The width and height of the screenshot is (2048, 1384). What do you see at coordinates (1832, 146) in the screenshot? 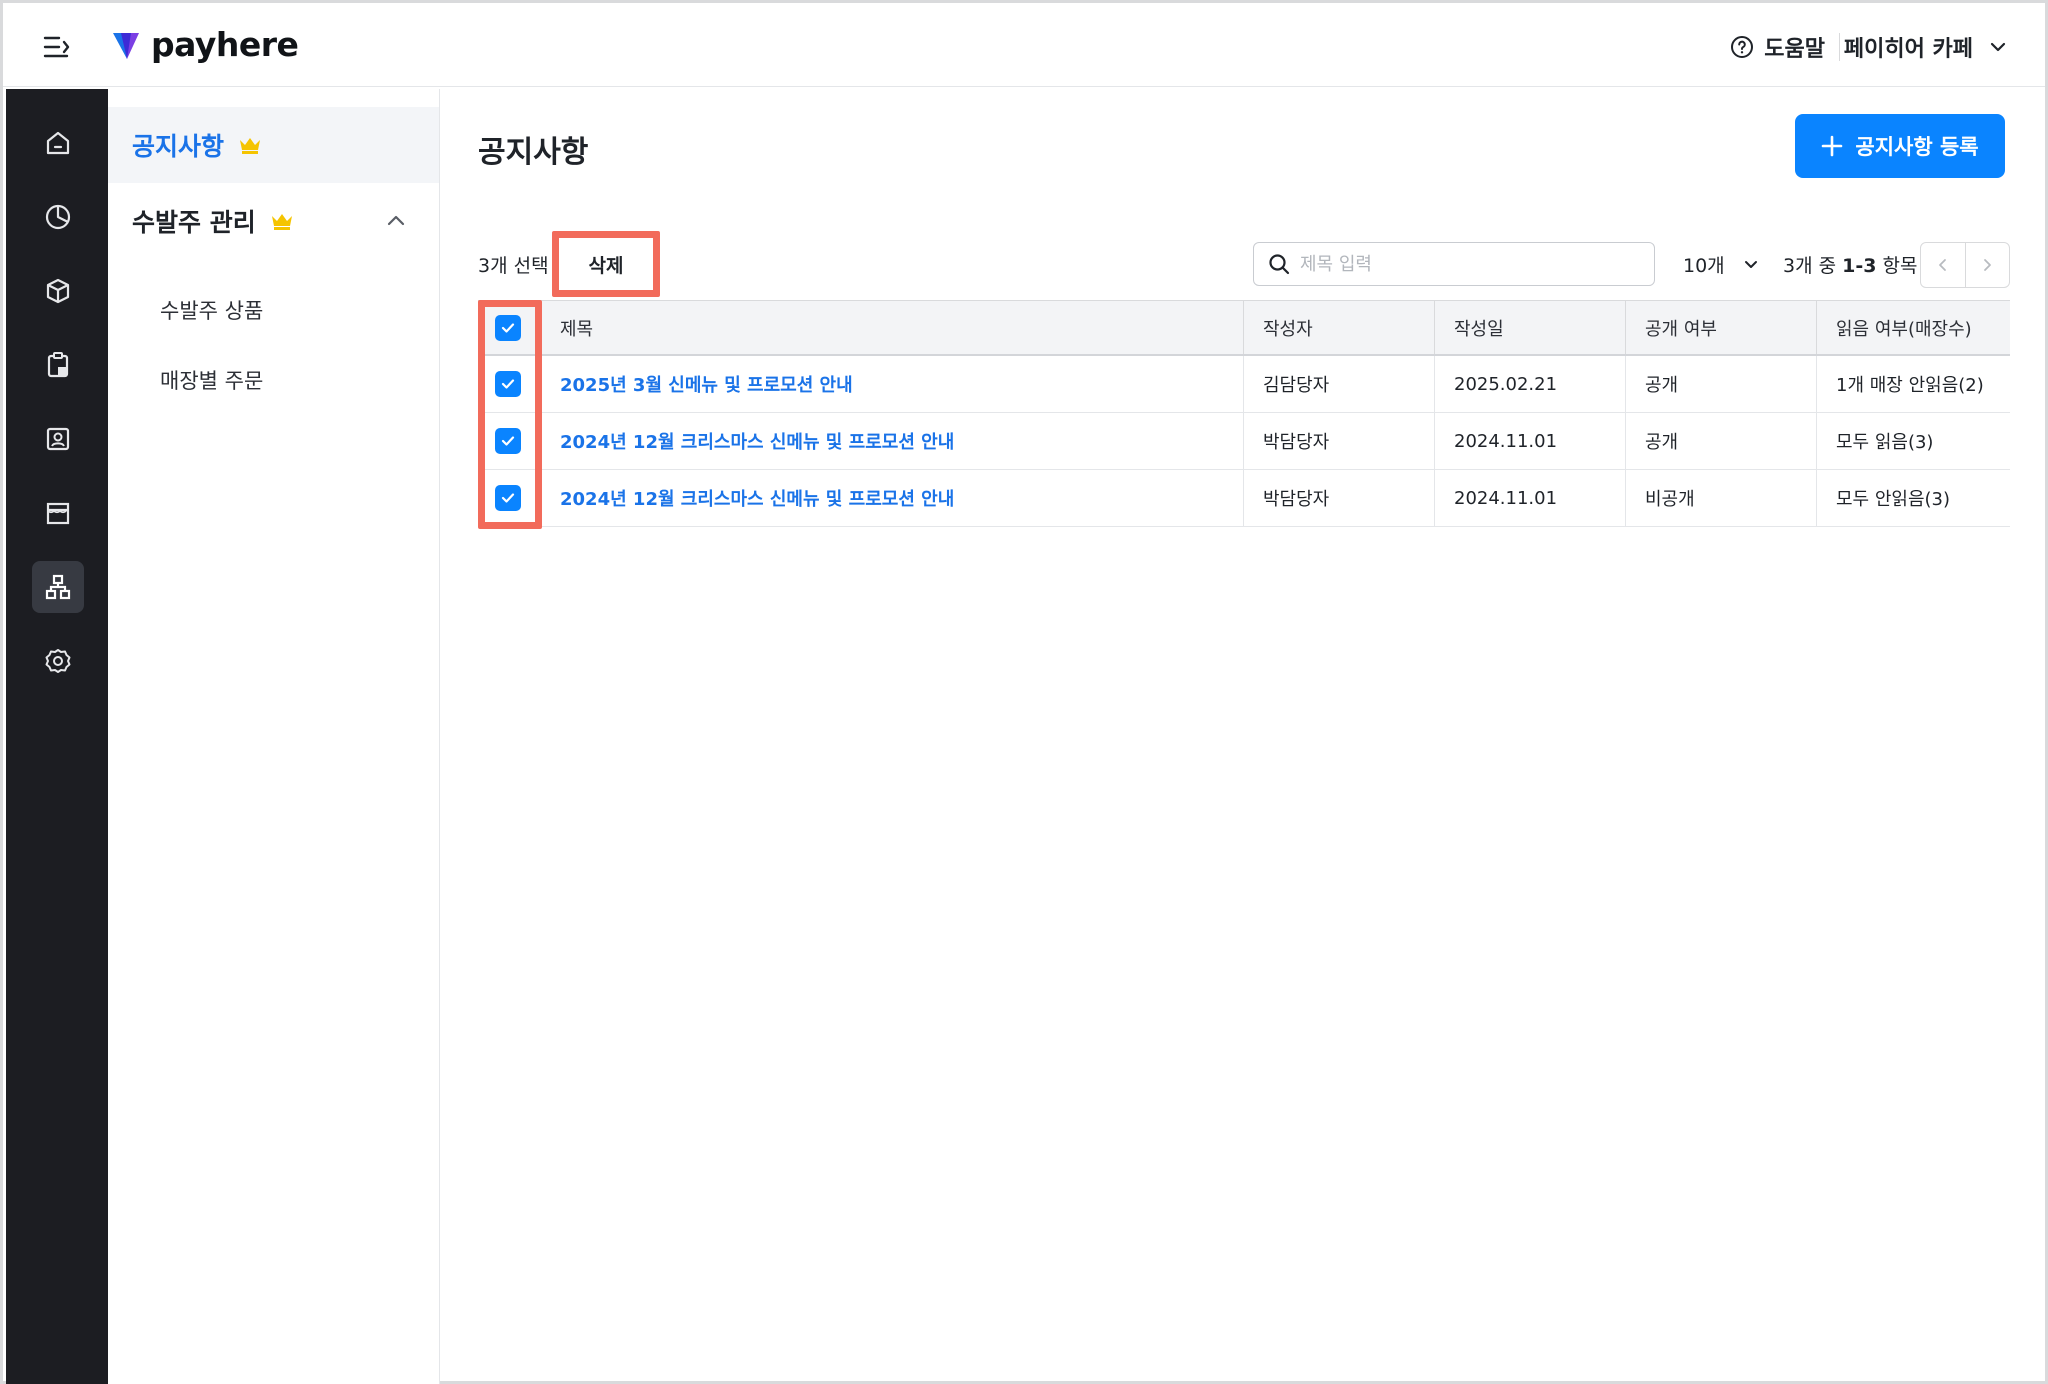
I see `plus-icon` at bounding box center [1832, 146].